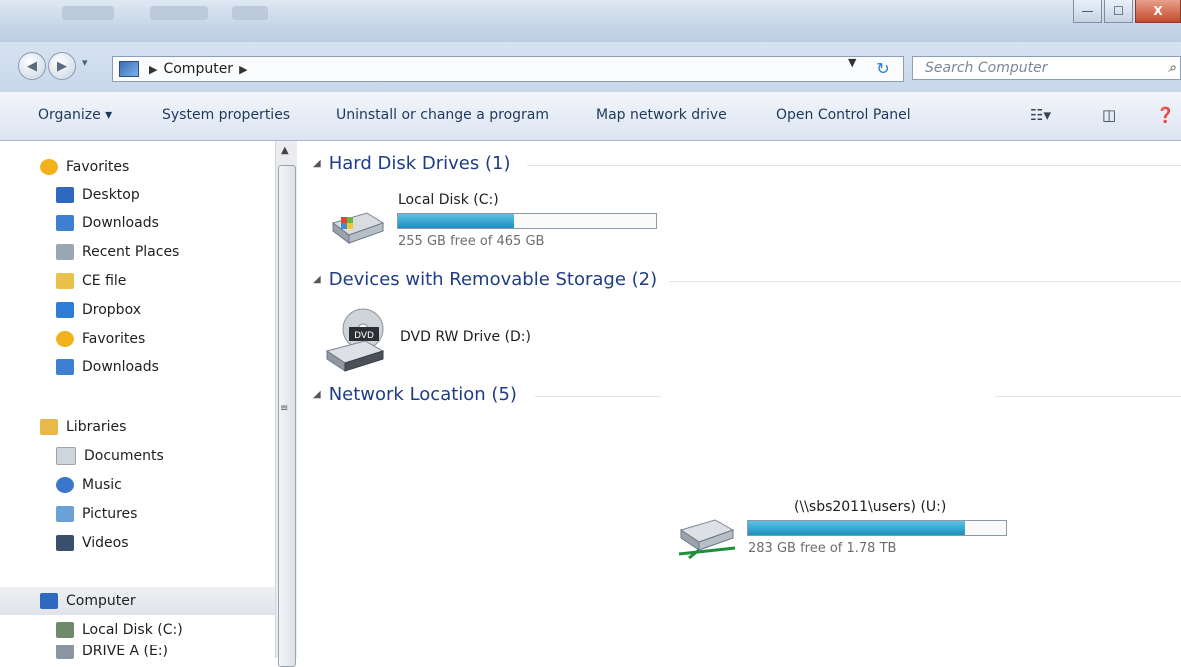  I want to click on scroll-up-arrow-icon: ▲, so click(285, 150).